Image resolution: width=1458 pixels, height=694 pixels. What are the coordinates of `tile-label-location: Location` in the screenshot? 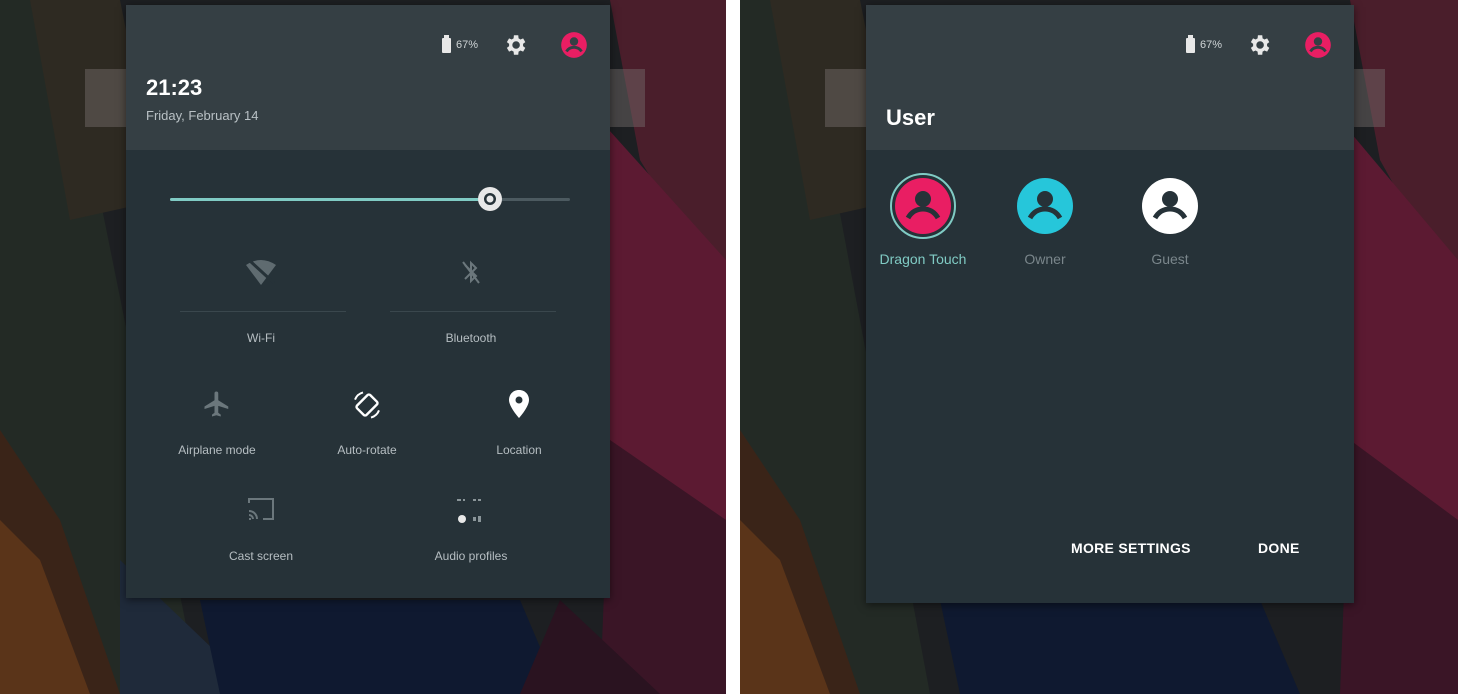 It's located at (519, 450).